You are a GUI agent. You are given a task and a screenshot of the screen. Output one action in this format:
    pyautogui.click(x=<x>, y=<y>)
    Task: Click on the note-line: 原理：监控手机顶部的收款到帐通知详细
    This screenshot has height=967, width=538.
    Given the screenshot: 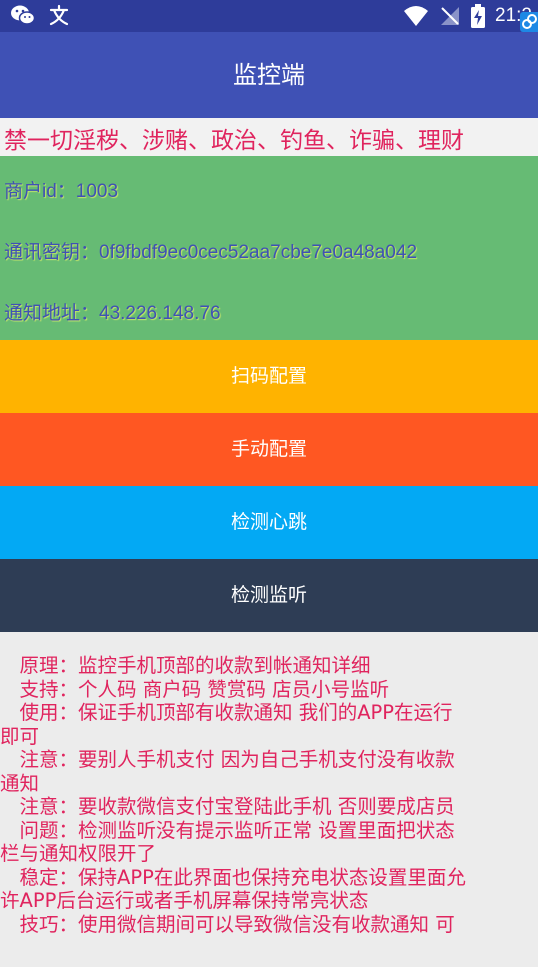 What is the action you would take?
    pyautogui.click(x=185, y=665)
    